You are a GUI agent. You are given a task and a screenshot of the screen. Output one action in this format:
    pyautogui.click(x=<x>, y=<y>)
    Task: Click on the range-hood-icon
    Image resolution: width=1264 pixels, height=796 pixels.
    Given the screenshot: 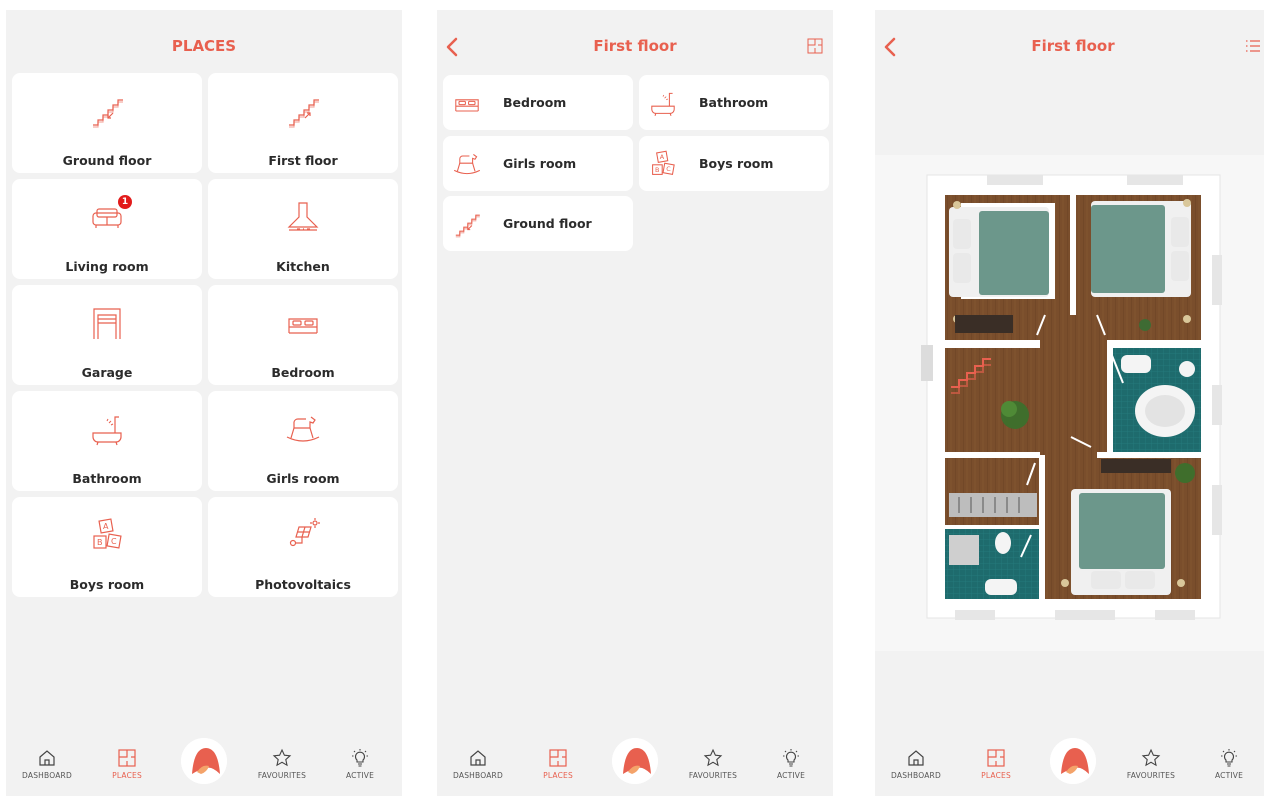 What is the action you would take?
    pyautogui.click(x=303, y=216)
    